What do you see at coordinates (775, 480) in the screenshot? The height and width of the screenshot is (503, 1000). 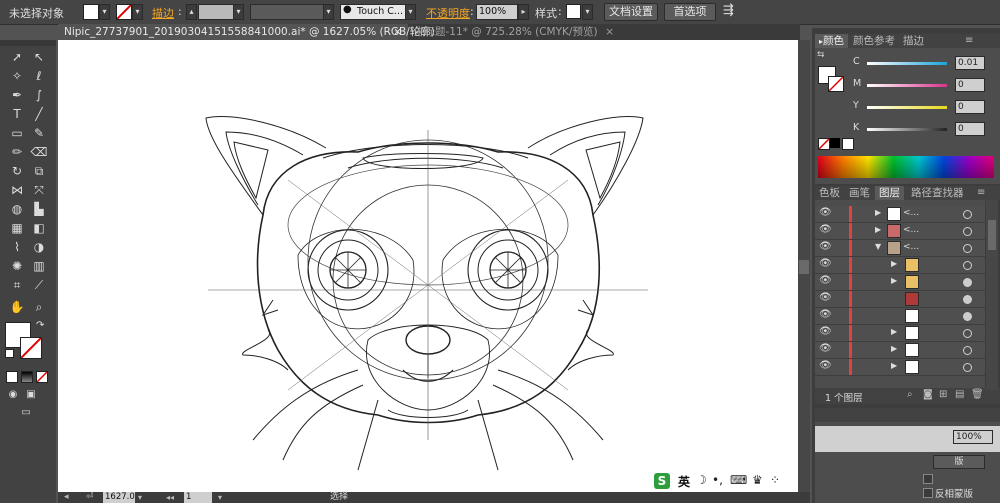 I see `tools-grid-icon: ⁘` at bounding box center [775, 480].